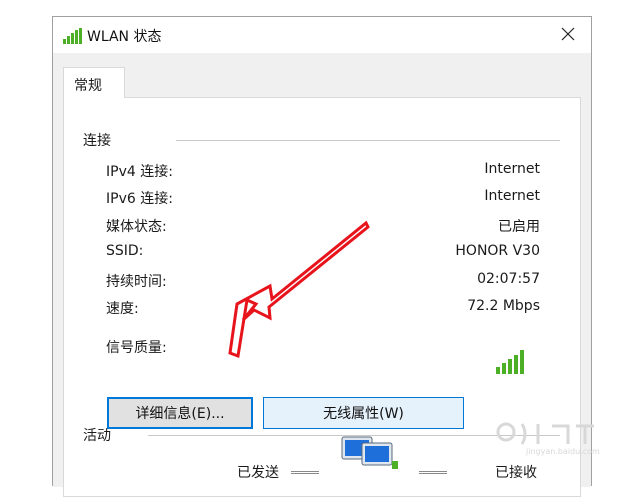  I want to click on connection-group-title: 连接, so click(97, 141).